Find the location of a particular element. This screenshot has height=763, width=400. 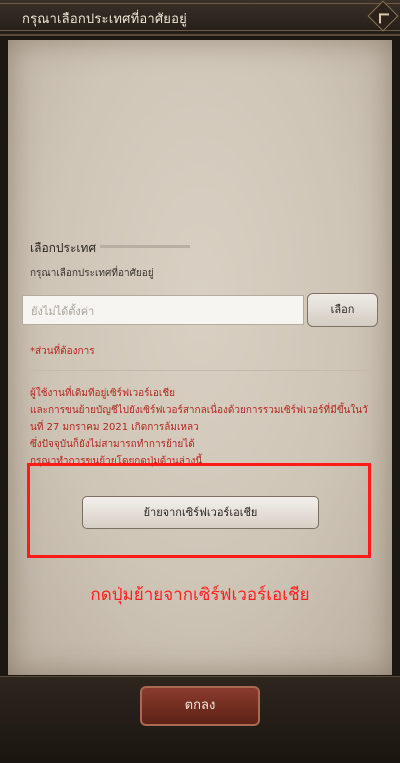

country-label: เลือกประเทศ is located at coordinates (63, 248).